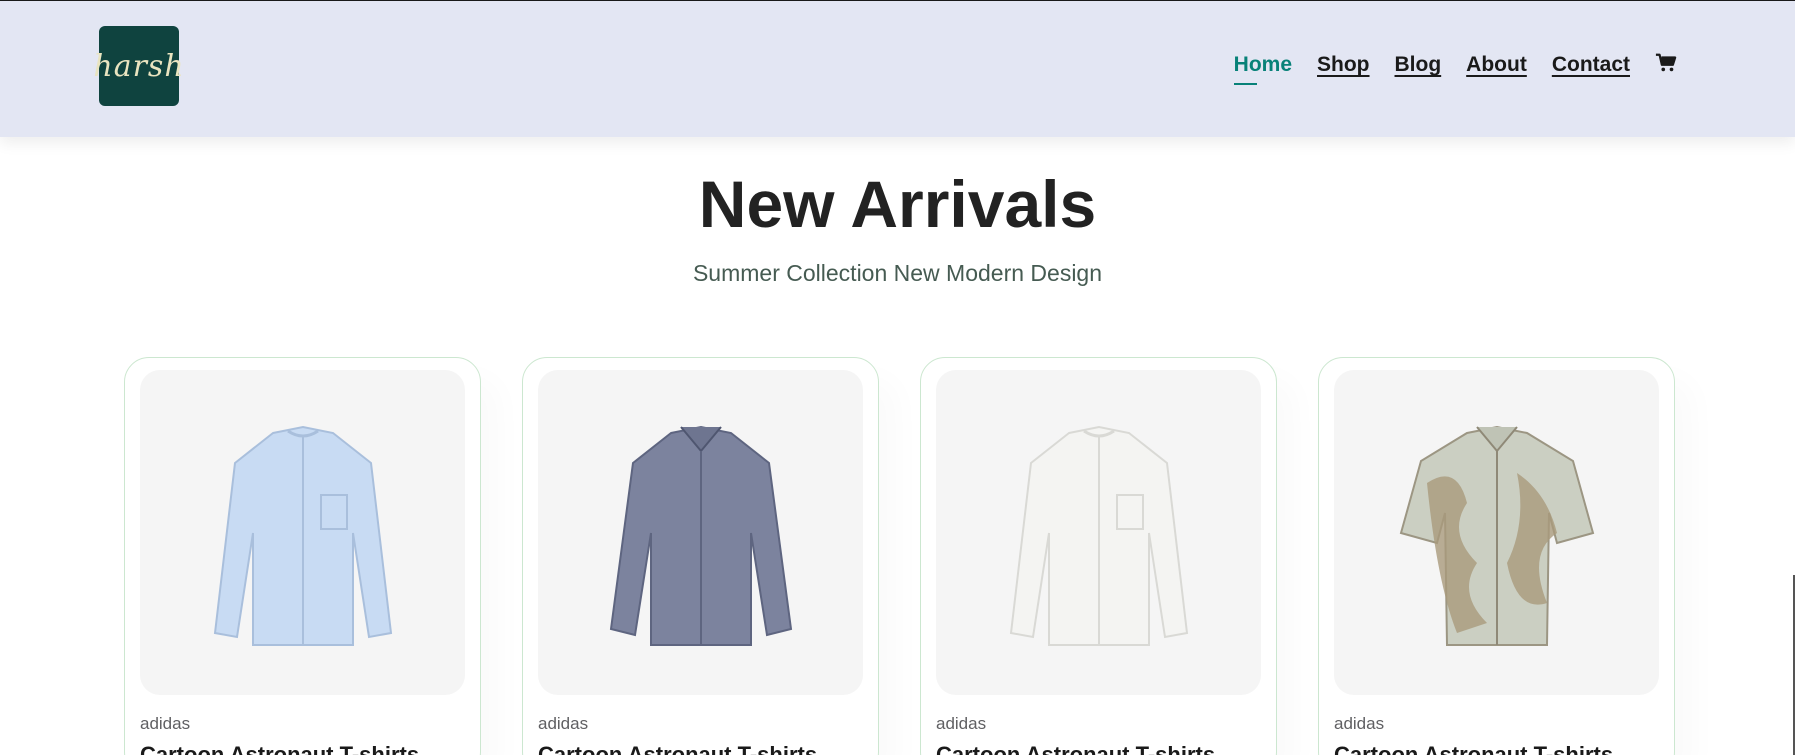 The width and height of the screenshot is (1795, 755). Describe the element at coordinates (1591, 65) in the screenshot. I see `nav-contact: Contact` at that location.